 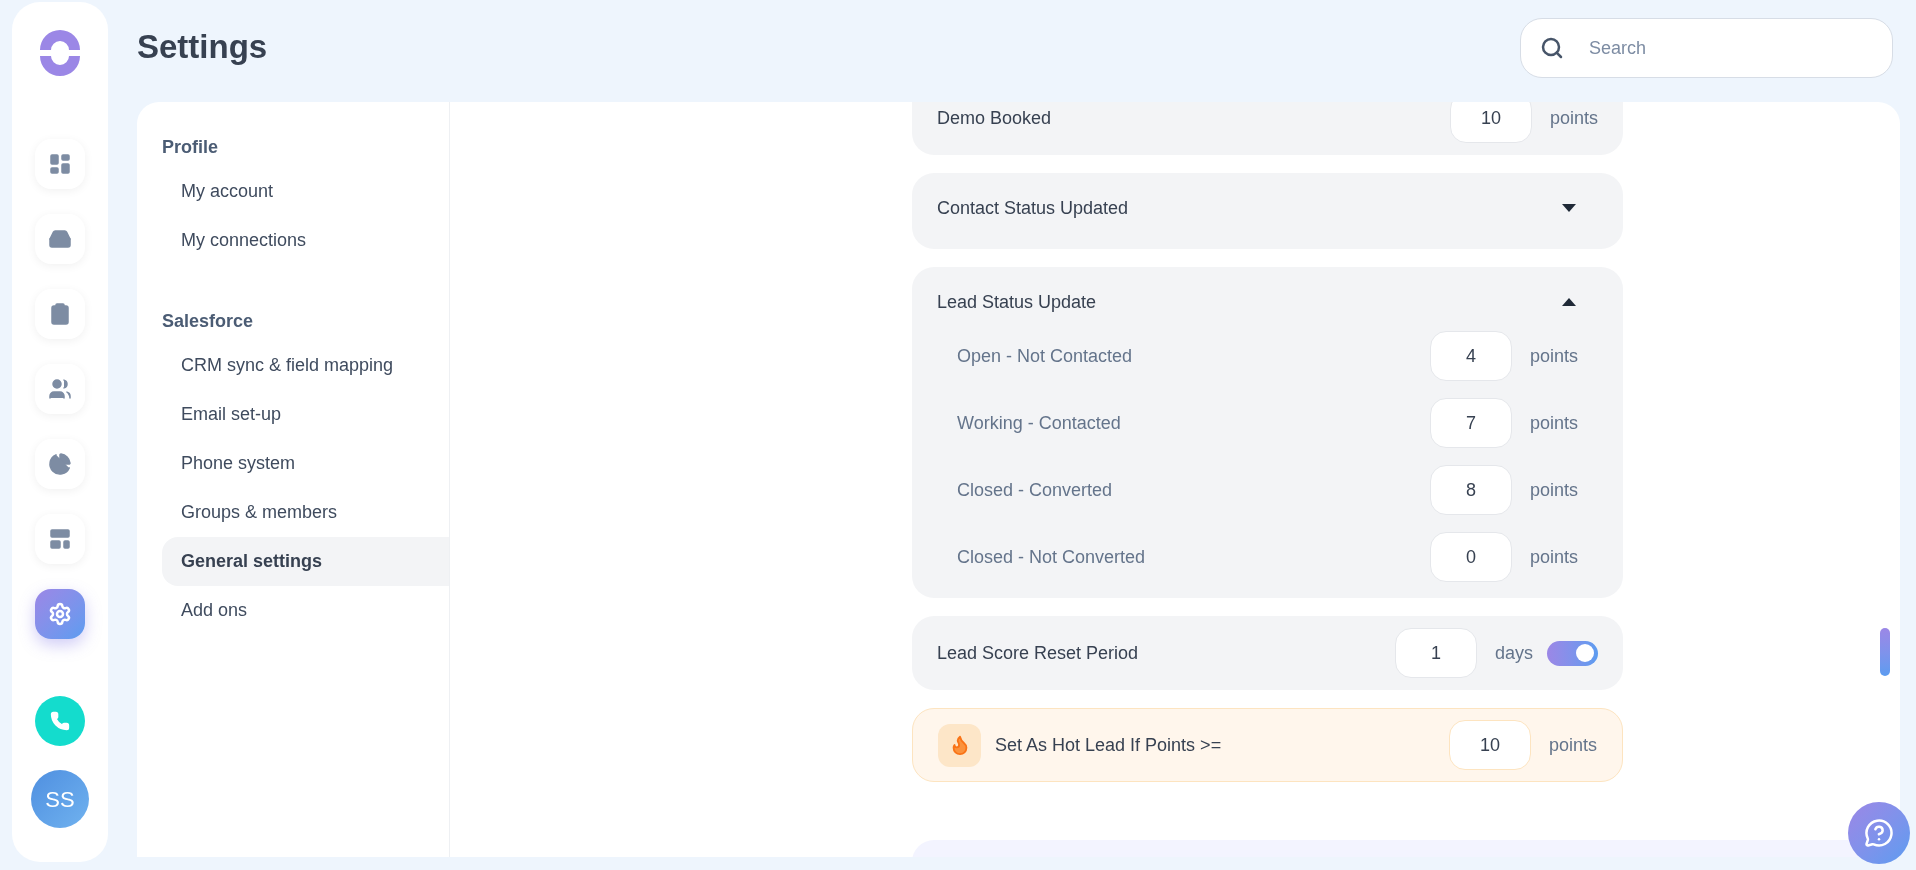 What do you see at coordinates (60, 164) in the screenshot?
I see `dashboard-icon` at bounding box center [60, 164].